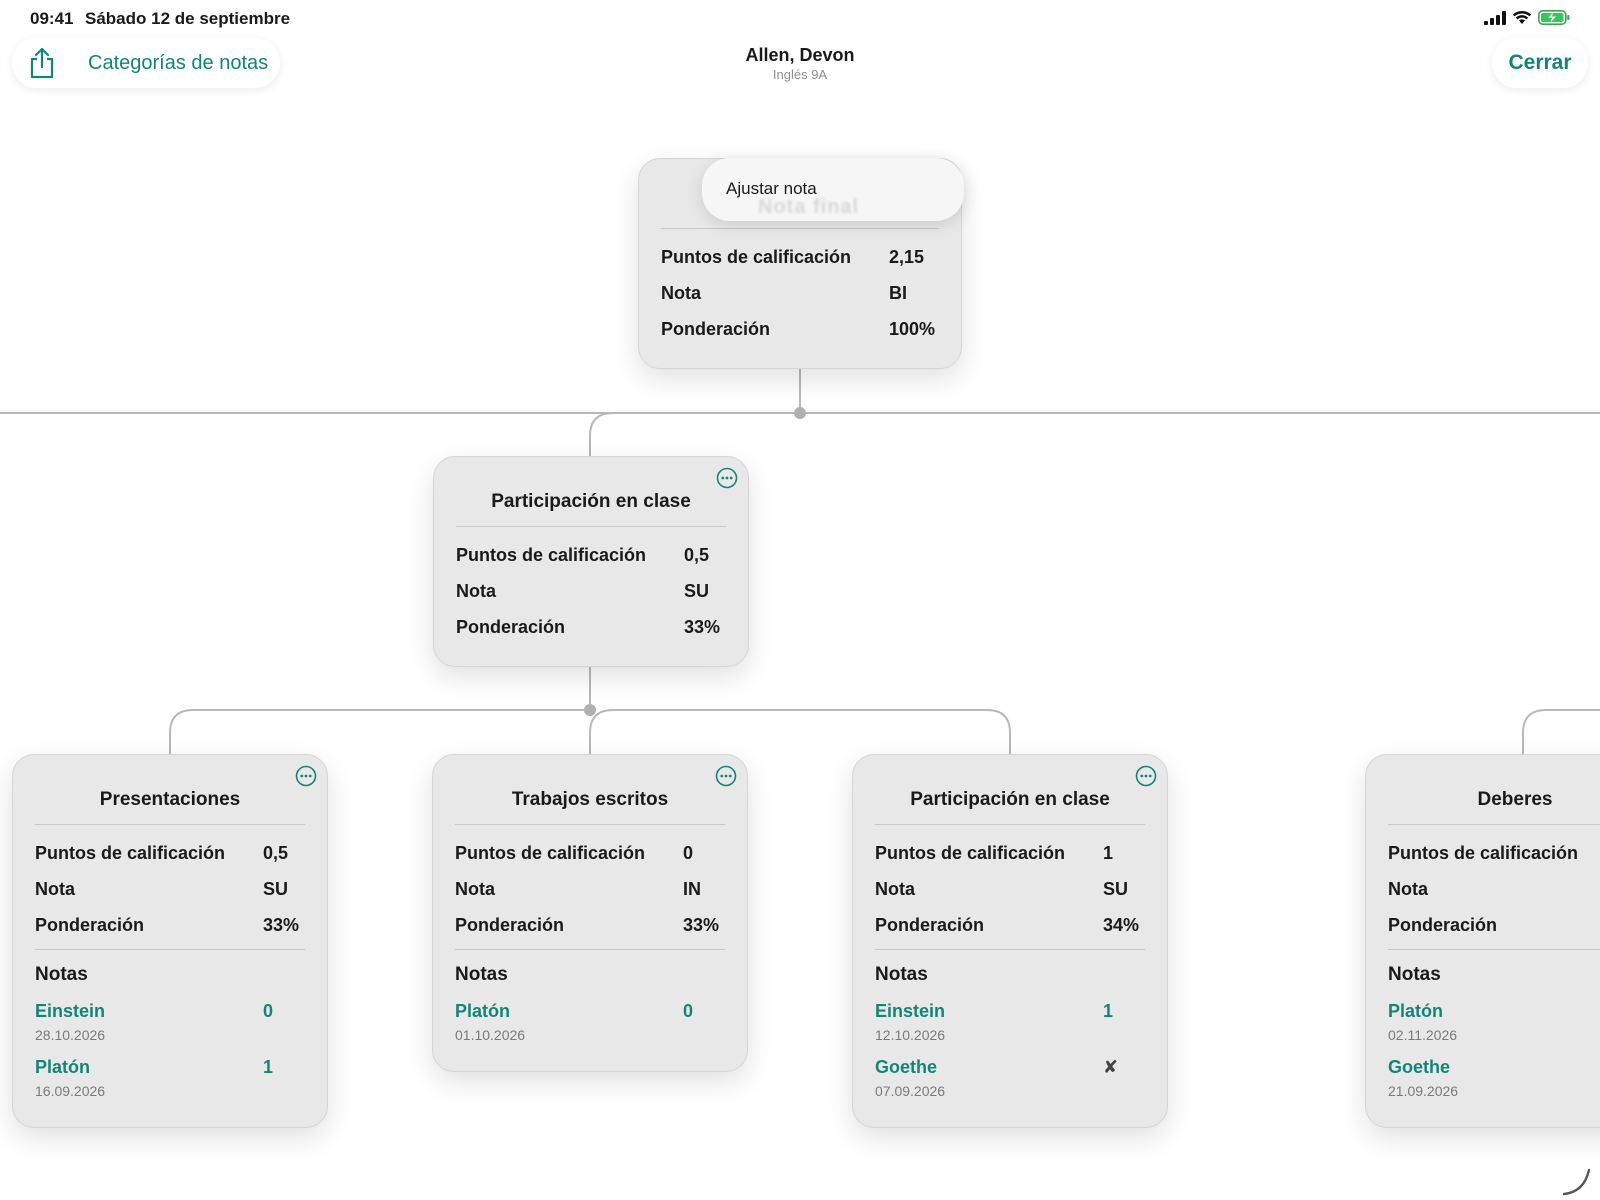 The width and height of the screenshot is (1600, 1200). What do you see at coordinates (833, 189) in the screenshot?
I see `context-menu: Ajustar nota Nota final` at bounding box center [833, 189].